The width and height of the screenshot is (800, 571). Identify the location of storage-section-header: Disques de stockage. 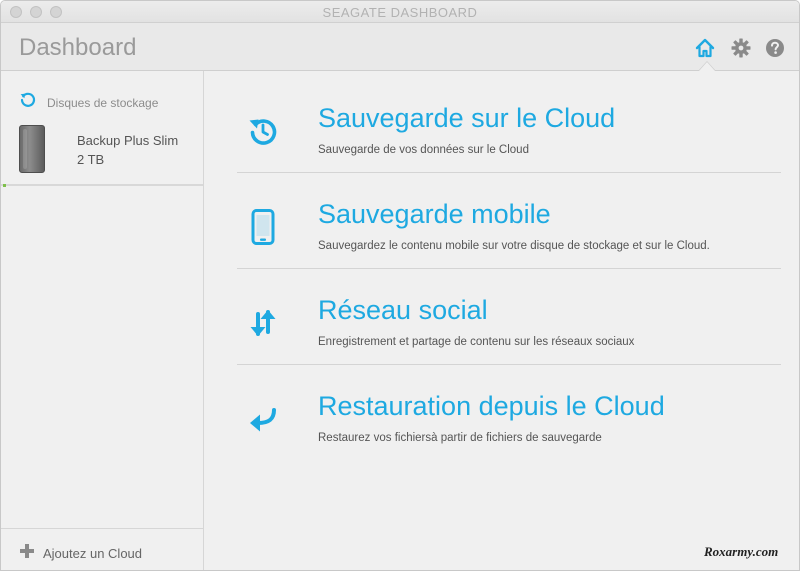
(88, 102).